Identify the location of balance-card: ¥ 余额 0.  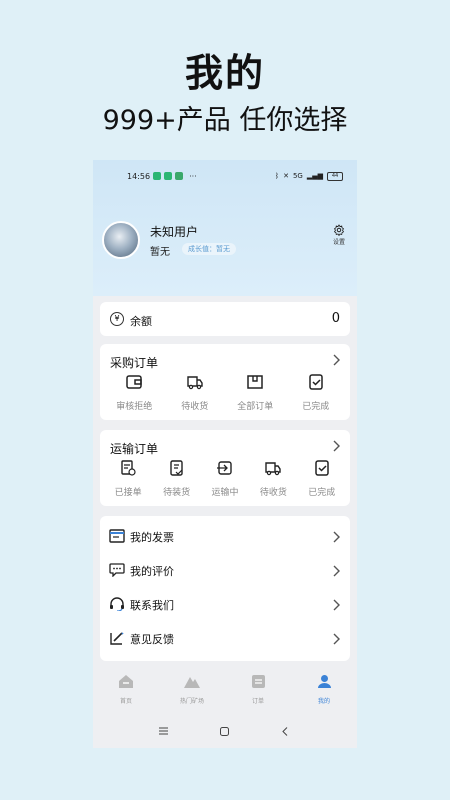
(225, 319).